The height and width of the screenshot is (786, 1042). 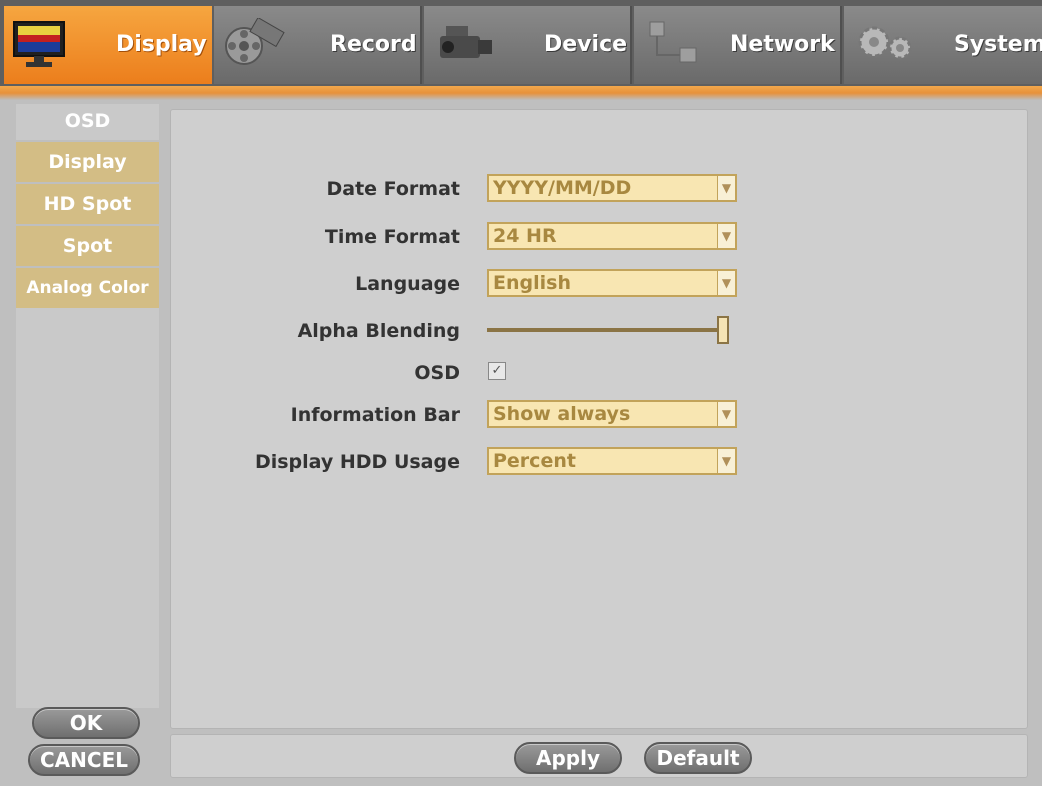 What do you see at coordinates (673, 42) in the screenshot?
I see `network-icon` at bounding box center [673, 42].